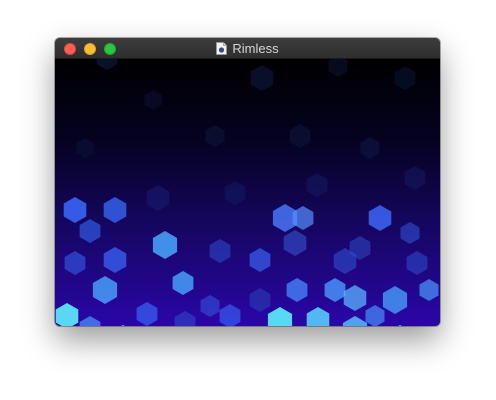 Image resolution: width=496 pixels, height=400 pixels. Describe the element at coordinates (222, 48) in the screenshot. I see `document-icon` at that location.